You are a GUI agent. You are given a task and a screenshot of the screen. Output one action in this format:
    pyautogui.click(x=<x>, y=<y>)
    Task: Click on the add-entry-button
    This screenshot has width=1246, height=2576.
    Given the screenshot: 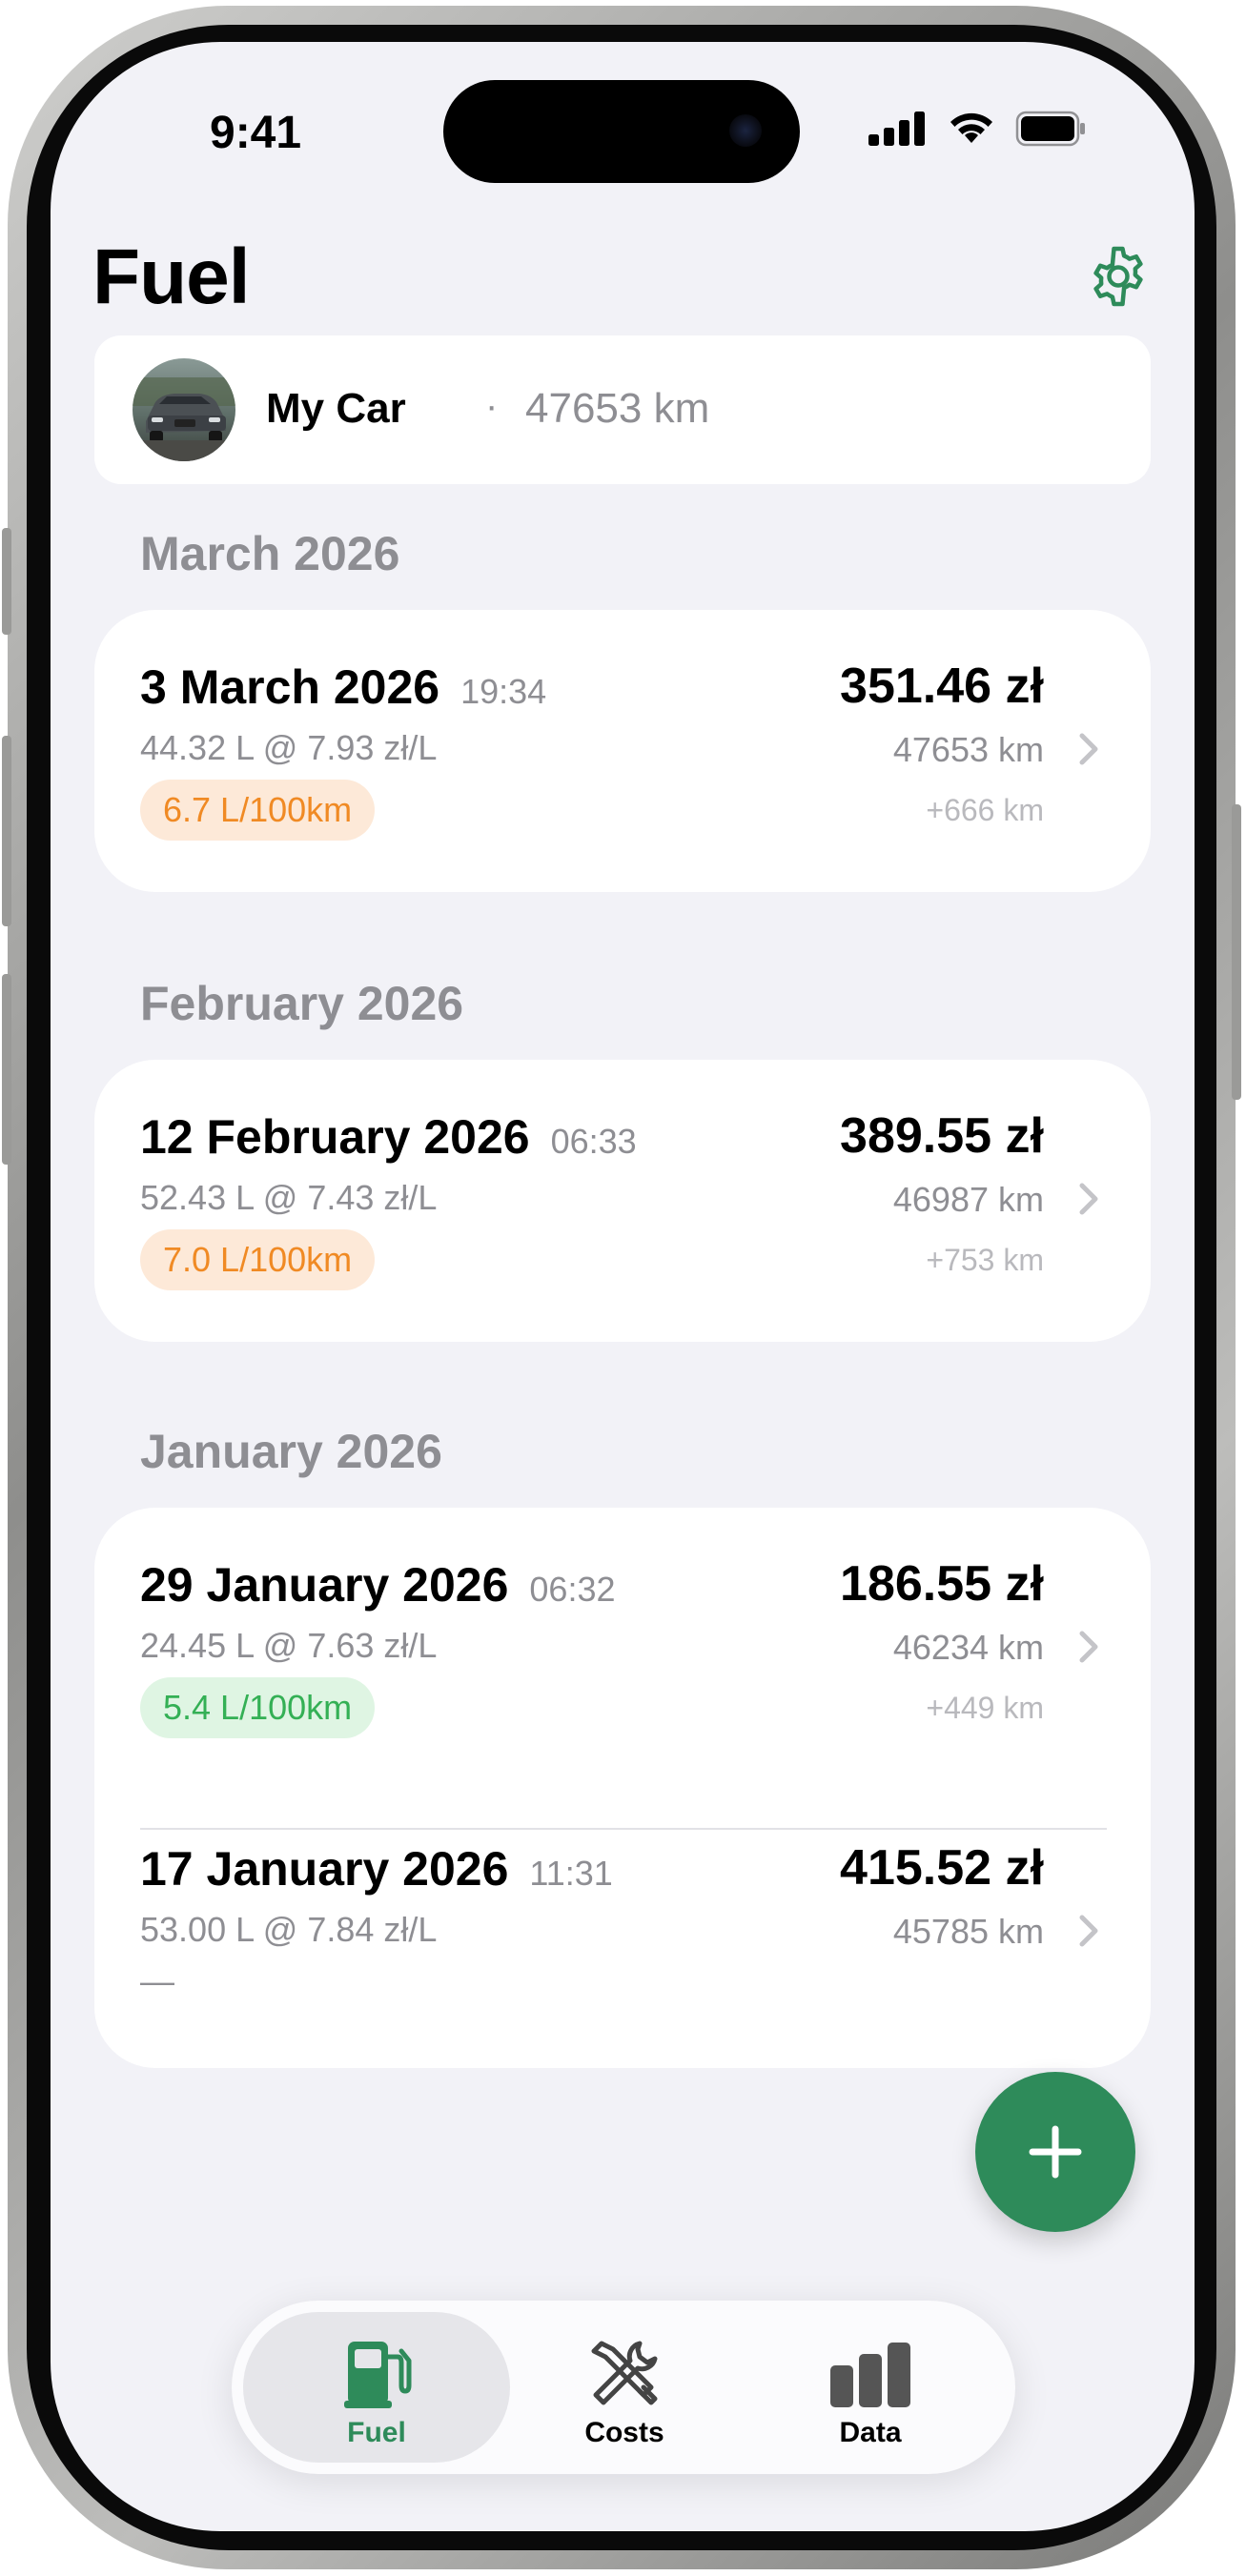 What is the action you would take?
    pyautogui.click(x=1055, y=2152)
    